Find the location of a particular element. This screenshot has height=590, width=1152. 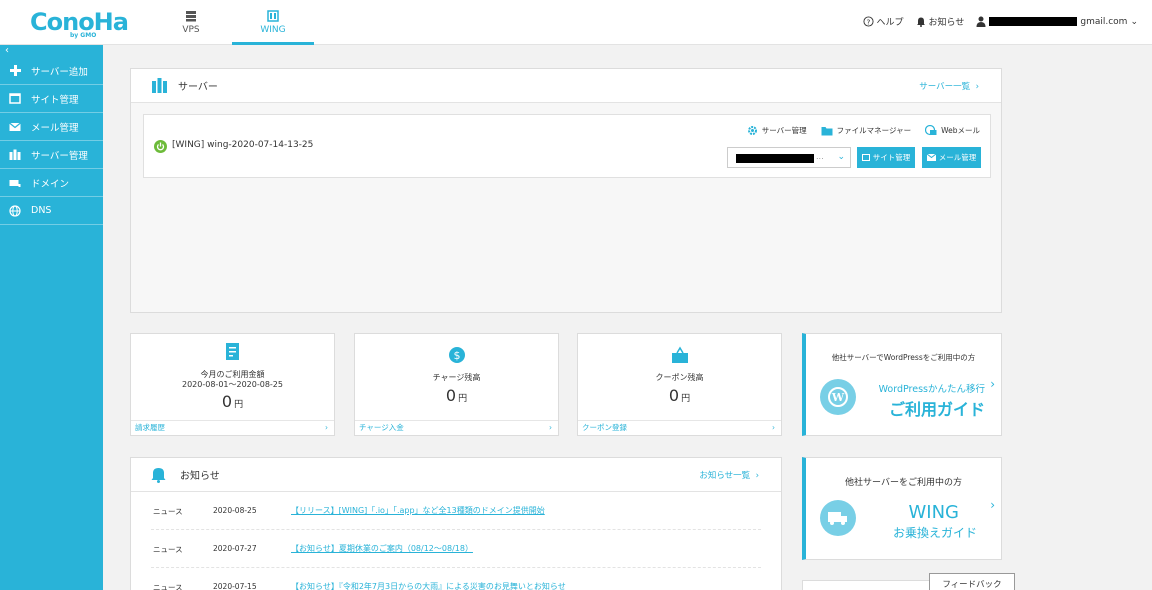

billing-history-link: 請求履歴 › is located at coordinates (232, 427).